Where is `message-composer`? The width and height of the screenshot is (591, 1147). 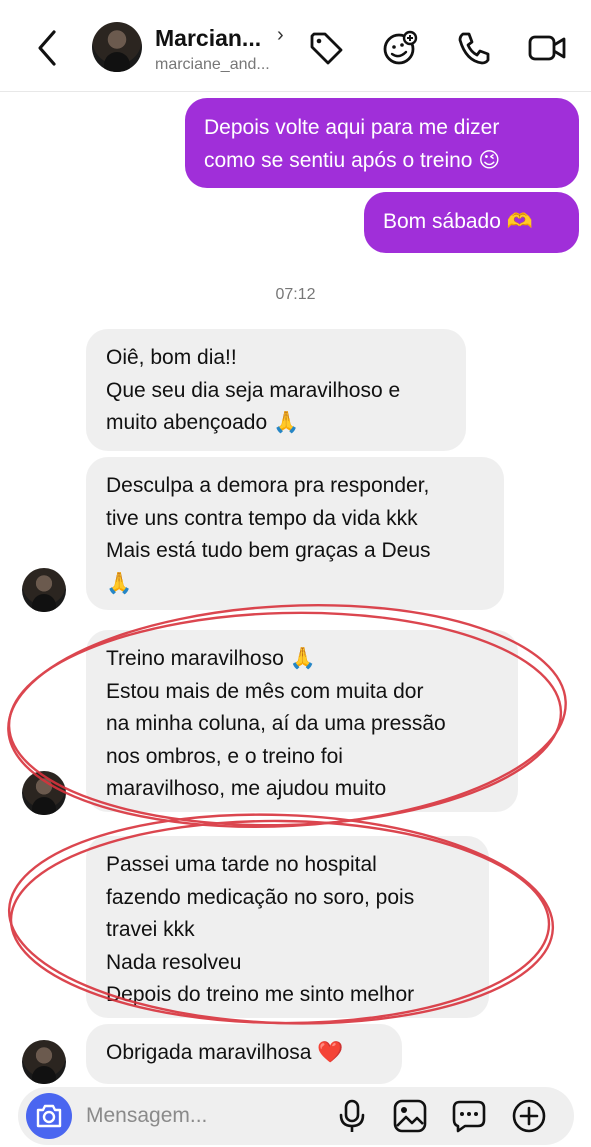
message-composer is located at coordinates (296, 1116).